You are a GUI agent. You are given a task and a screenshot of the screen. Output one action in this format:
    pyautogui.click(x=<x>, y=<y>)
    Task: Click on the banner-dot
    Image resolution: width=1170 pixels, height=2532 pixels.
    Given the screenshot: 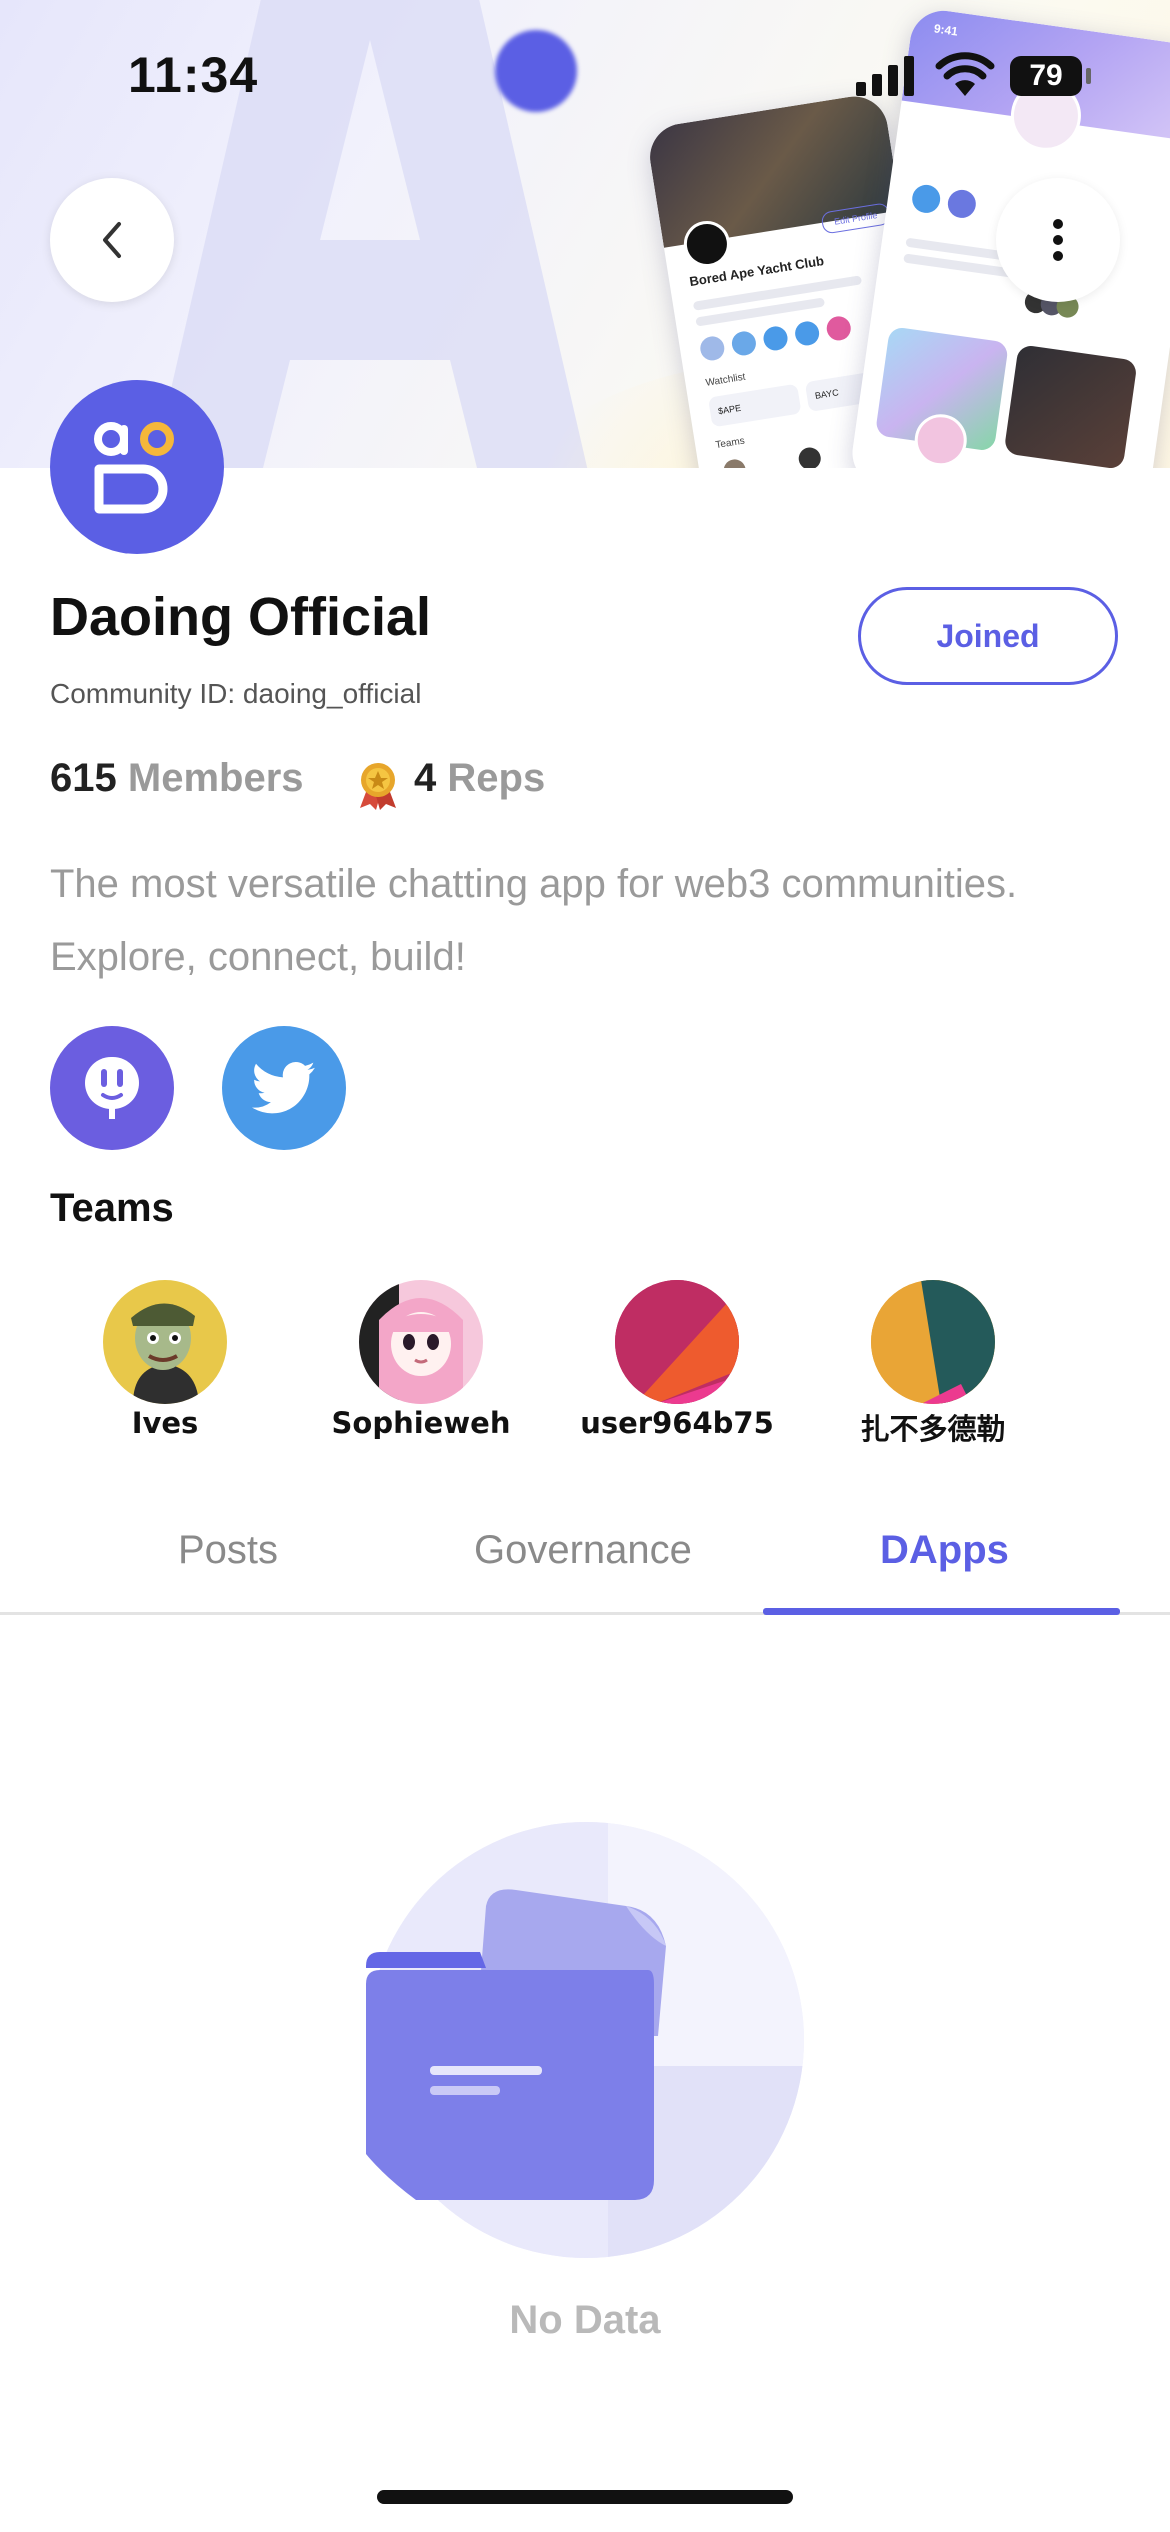 What is the action you would take?
    pyautogui.click(x=536, y=71)
    